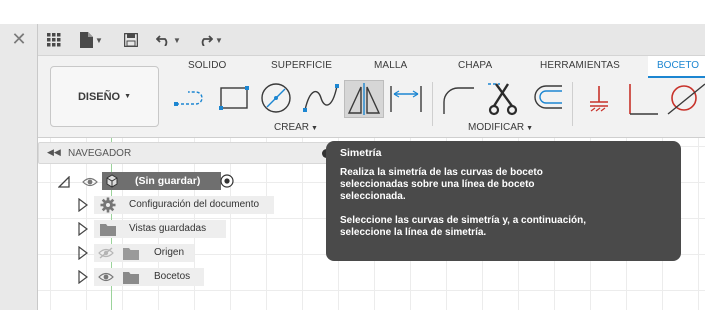 The image size is (705, 310). I want to click on navigator-header: ◀◀ NAVEGADOR, so click(186, 153).